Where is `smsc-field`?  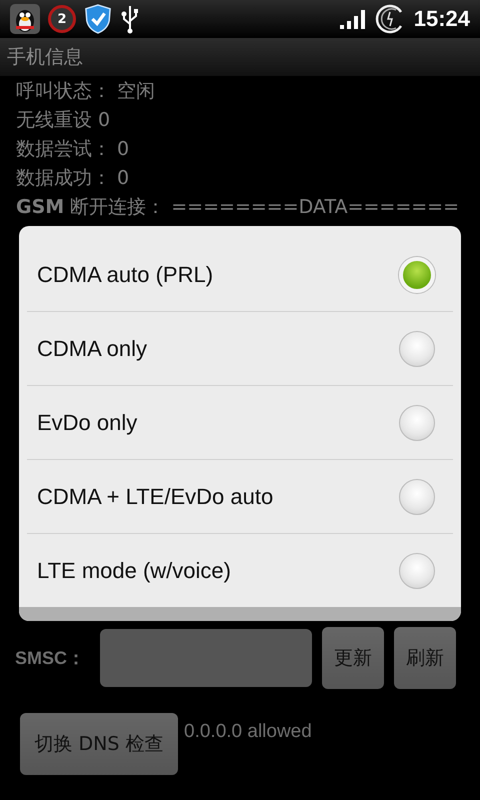 smsc-field is located at coordinates (206, 658).